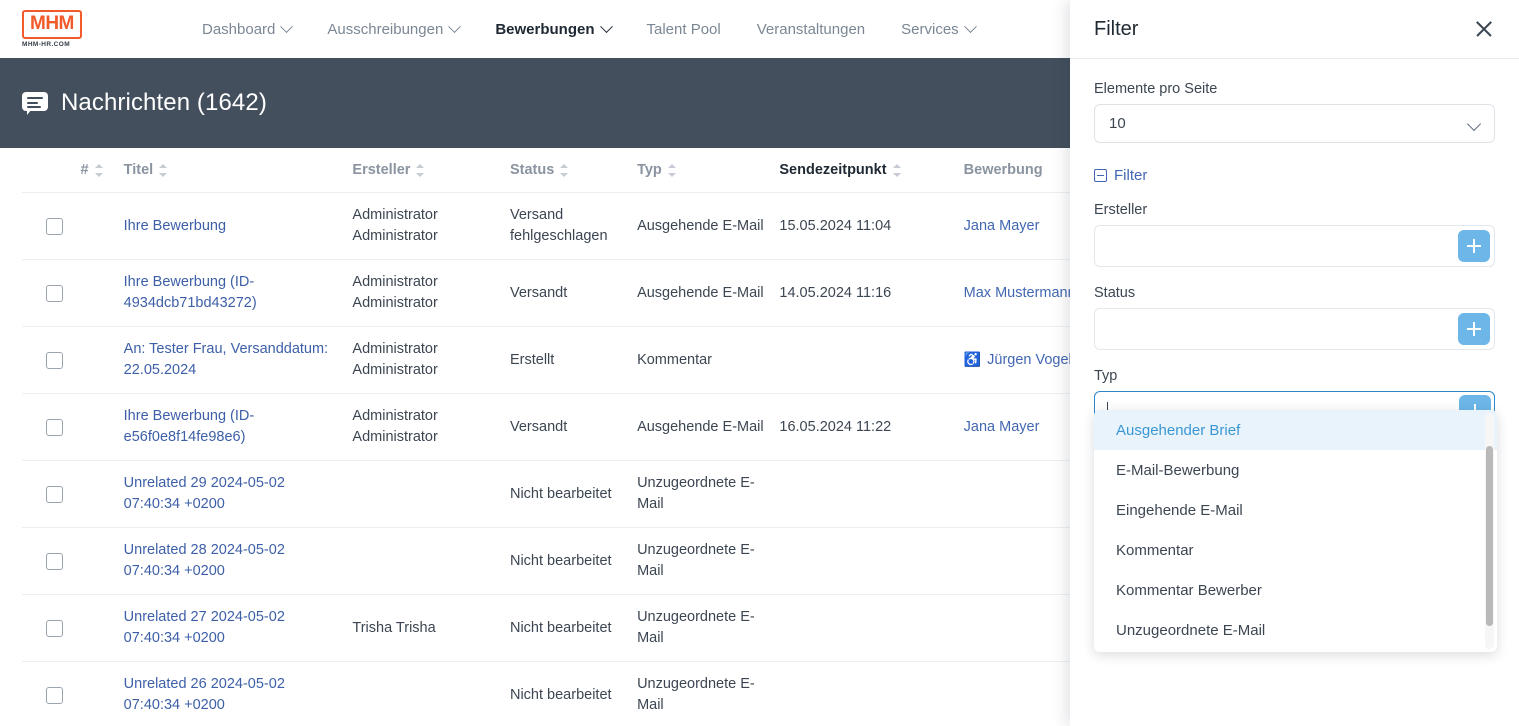 This screenshot has height=726, width=1519. What do you see at coordinates (871, 170) in the screenshot?
I see `column-header-sendezeitpunkt: Sendezeitpunkt` at bounding box center [871, 170].